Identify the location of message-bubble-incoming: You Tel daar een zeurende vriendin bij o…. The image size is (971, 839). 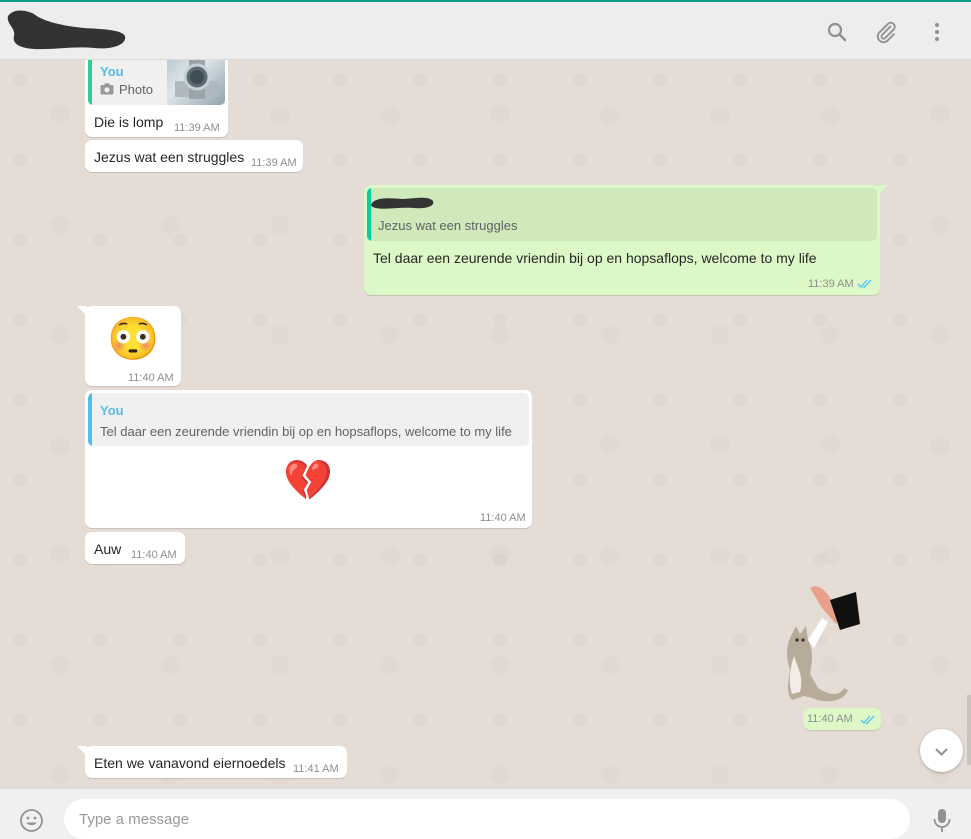
(308, 459).